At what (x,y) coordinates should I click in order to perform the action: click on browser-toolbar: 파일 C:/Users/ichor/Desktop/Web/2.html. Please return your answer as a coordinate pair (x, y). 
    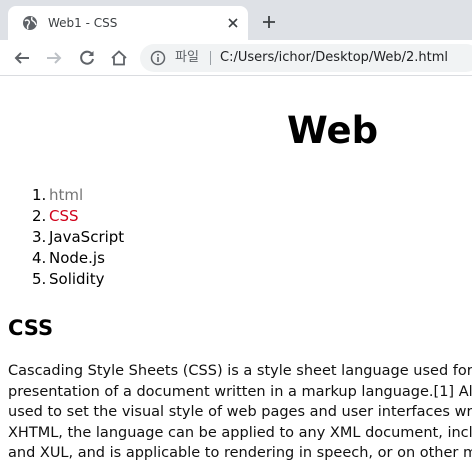
    Looking at the image, I should click on (236, 58).